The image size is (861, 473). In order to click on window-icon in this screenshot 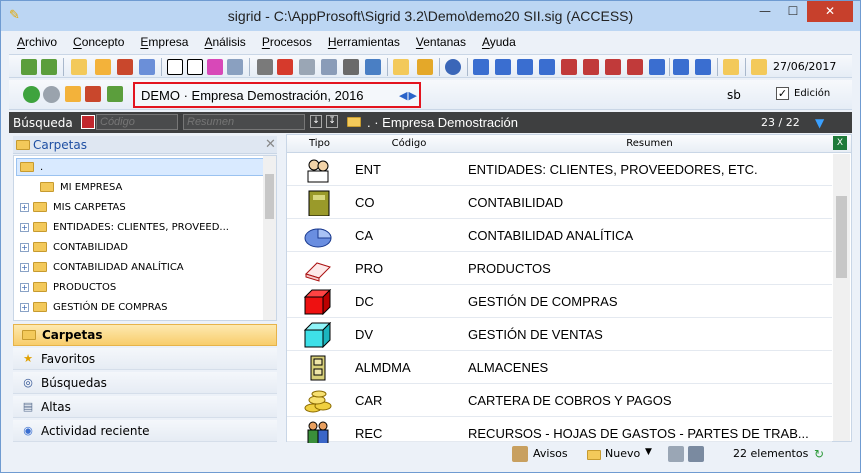, I will do `click(373, 67)`.